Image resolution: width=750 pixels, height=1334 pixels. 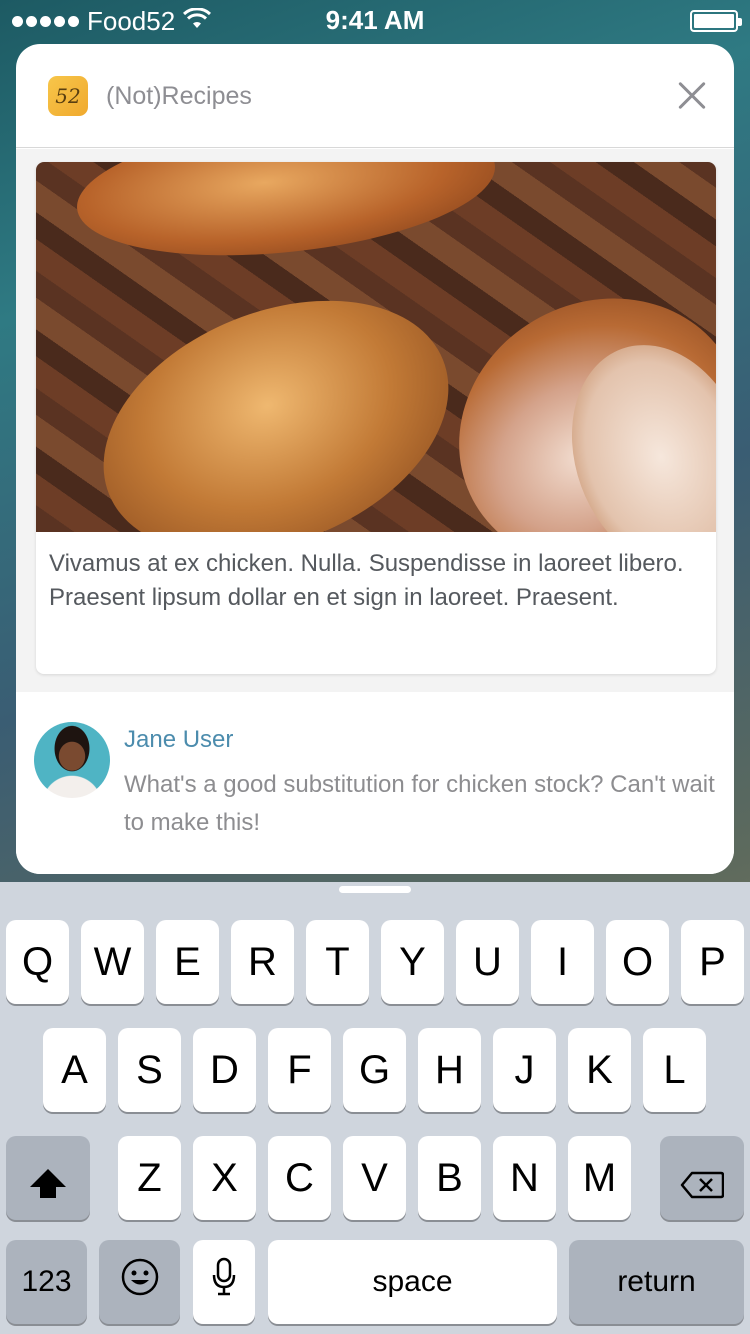 What do you see at coordinates (262, 962) in the screenshot?
I see `key-r: R` at bounding box center [262, 962].